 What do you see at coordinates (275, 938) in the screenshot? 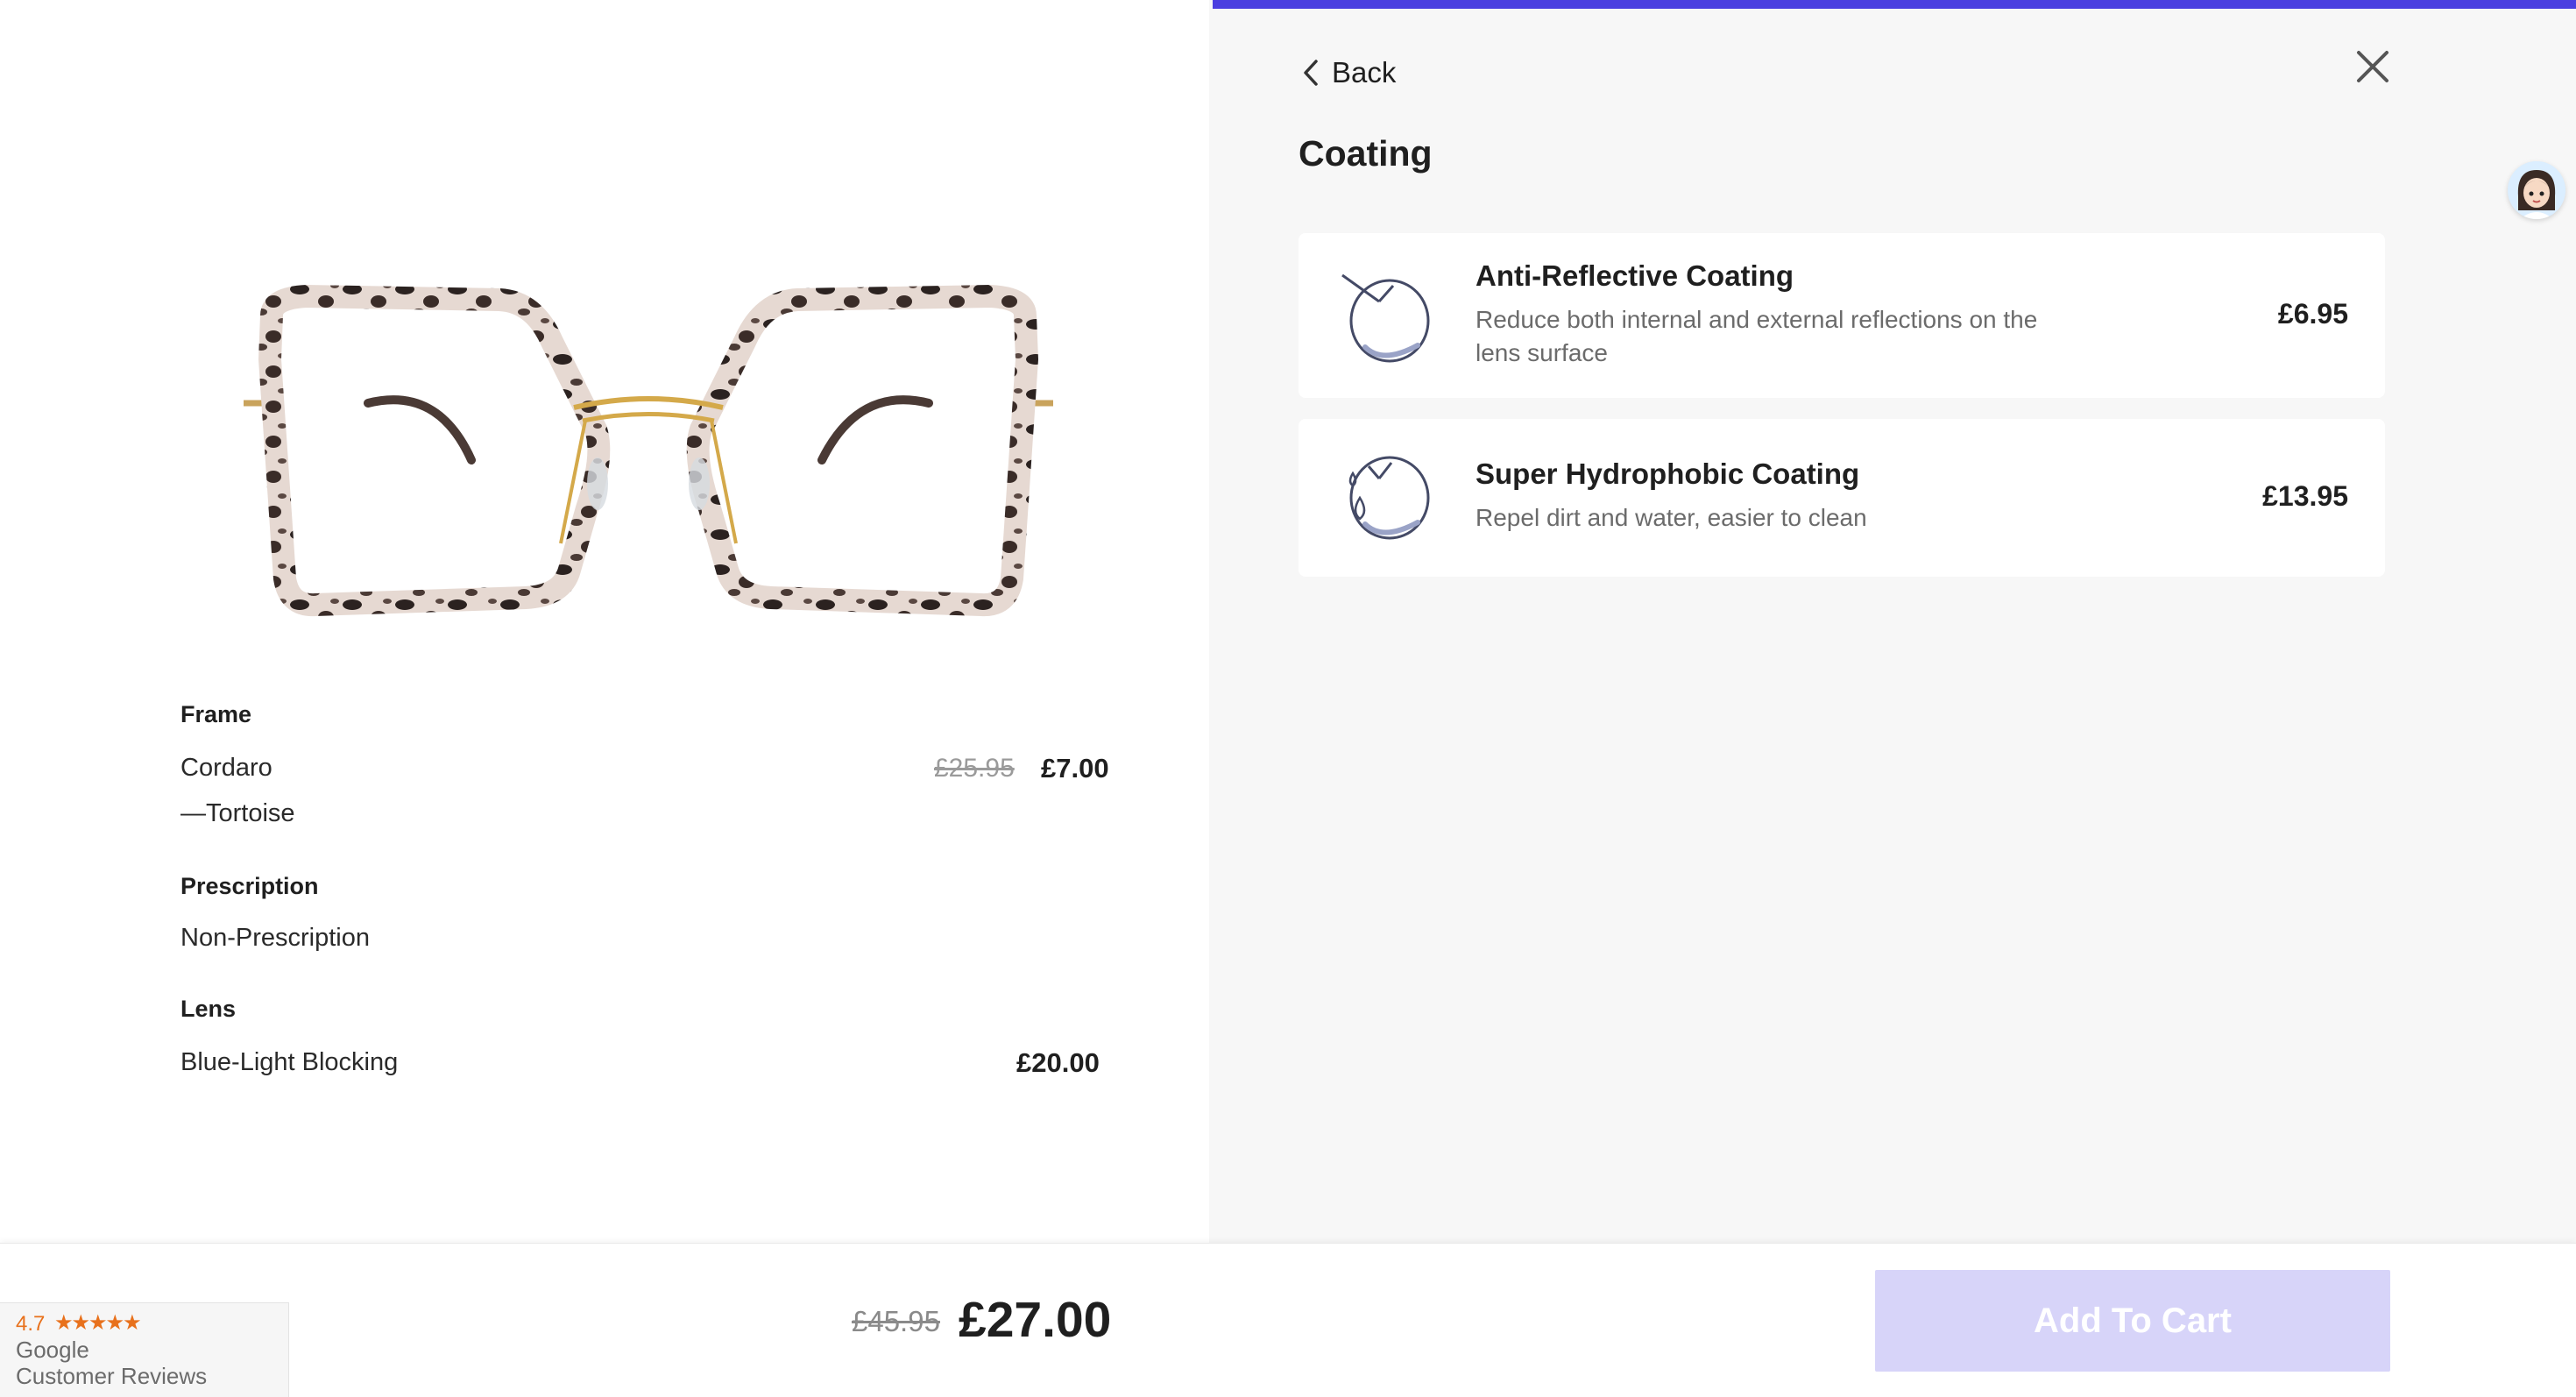
I see `prescription-value: Non-Prescription` at bounding box center [275, 938].